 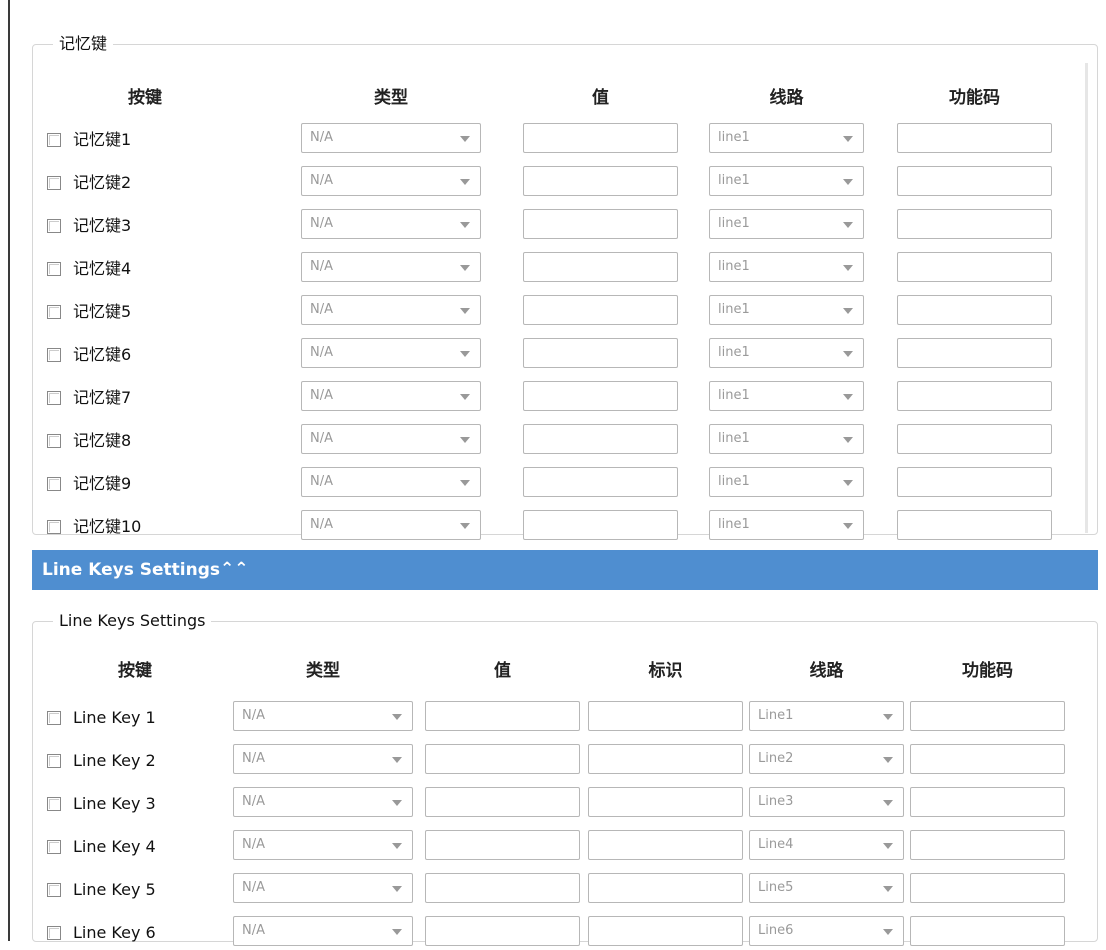 I want to click on line-keys-settings-banner: Line Keys Settings ⌃⌃, so click(x=565, y=570).